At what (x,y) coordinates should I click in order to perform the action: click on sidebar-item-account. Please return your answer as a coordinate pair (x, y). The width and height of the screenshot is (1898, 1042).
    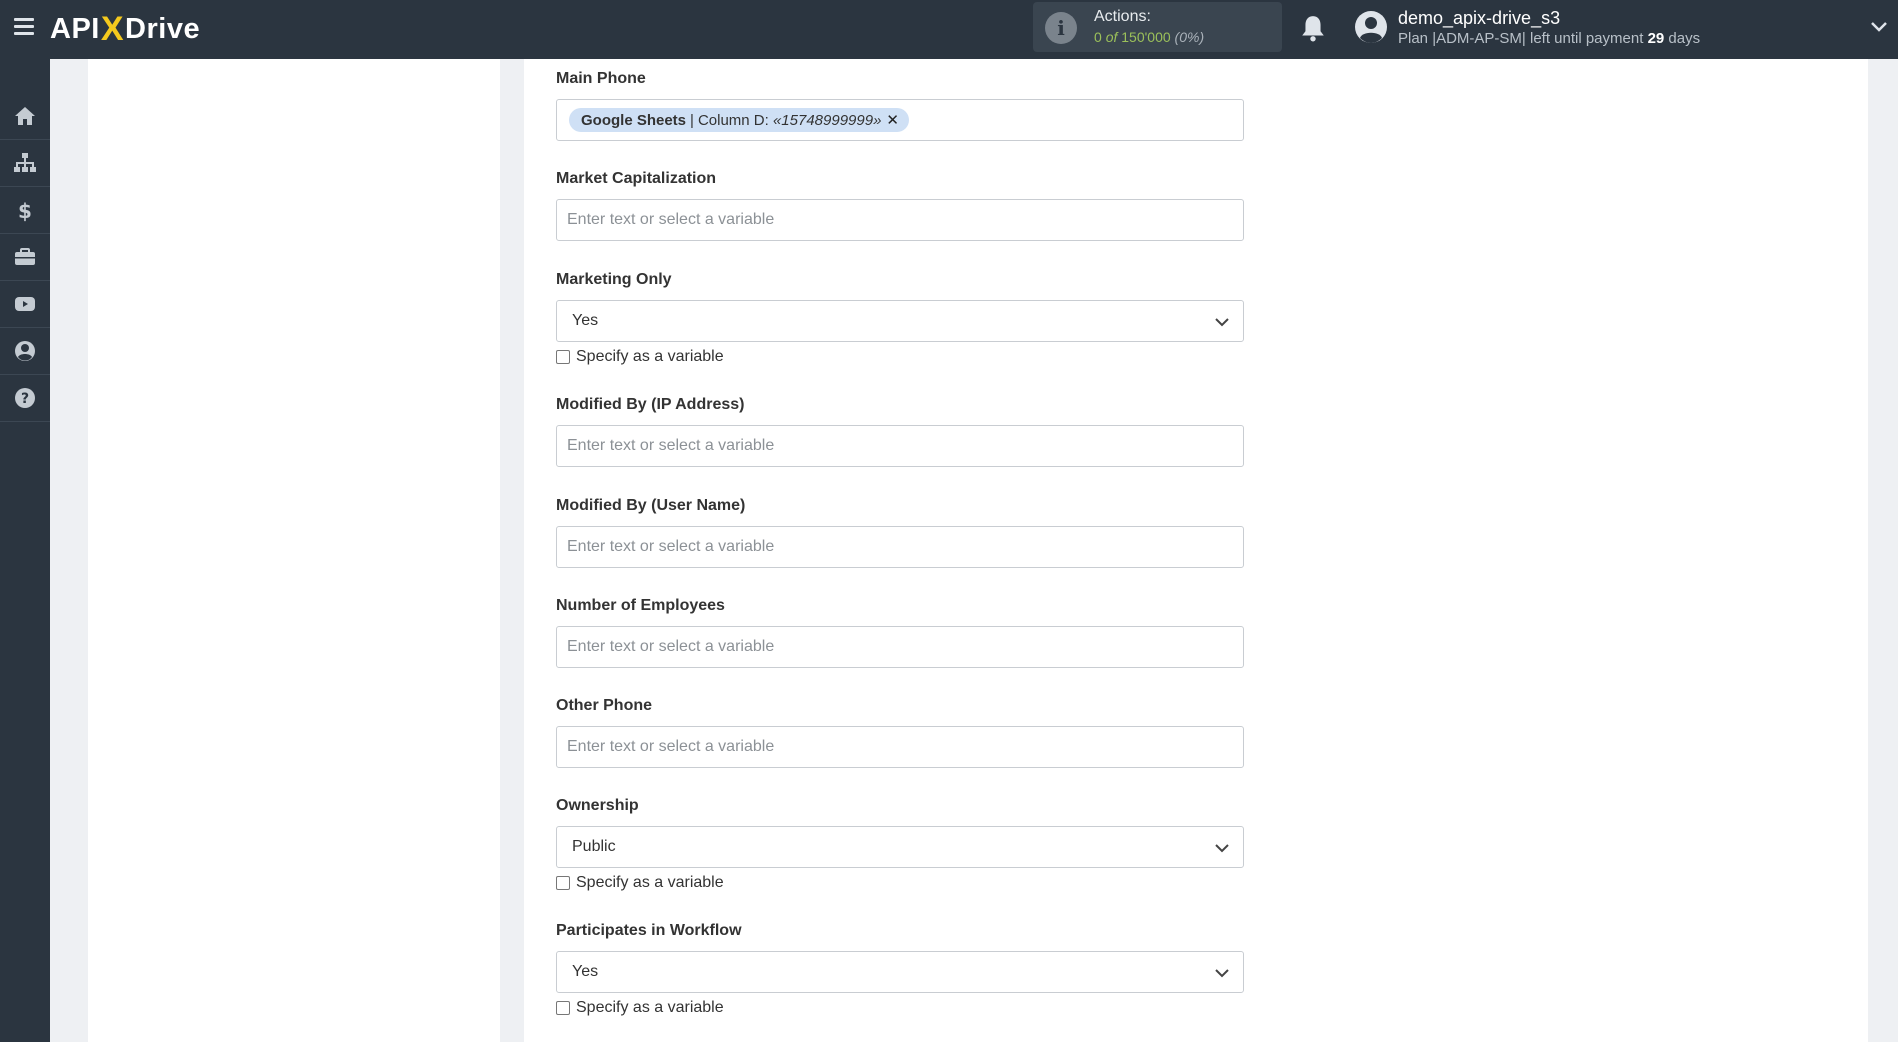
    Looking at the image, I should click on (25, 351).